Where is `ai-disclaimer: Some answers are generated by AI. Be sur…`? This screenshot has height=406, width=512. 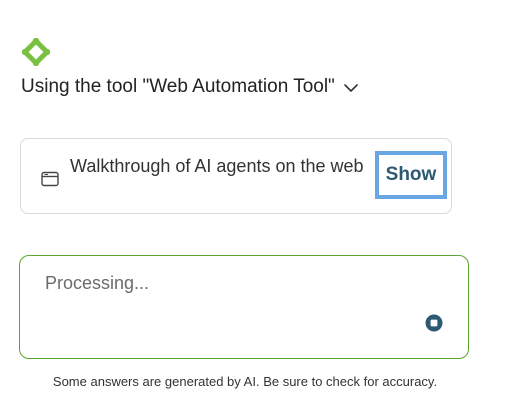
ai-disclaimer: Some answers are generated by AI. Be sur… is located at coordinates (245, 381).